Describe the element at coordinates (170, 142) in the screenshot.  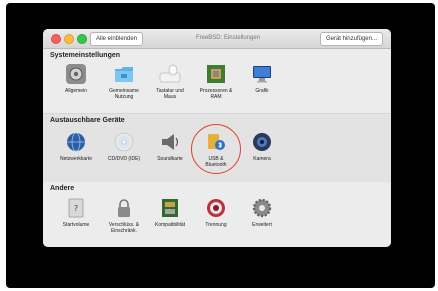
I see `speaker-icon` at that location.